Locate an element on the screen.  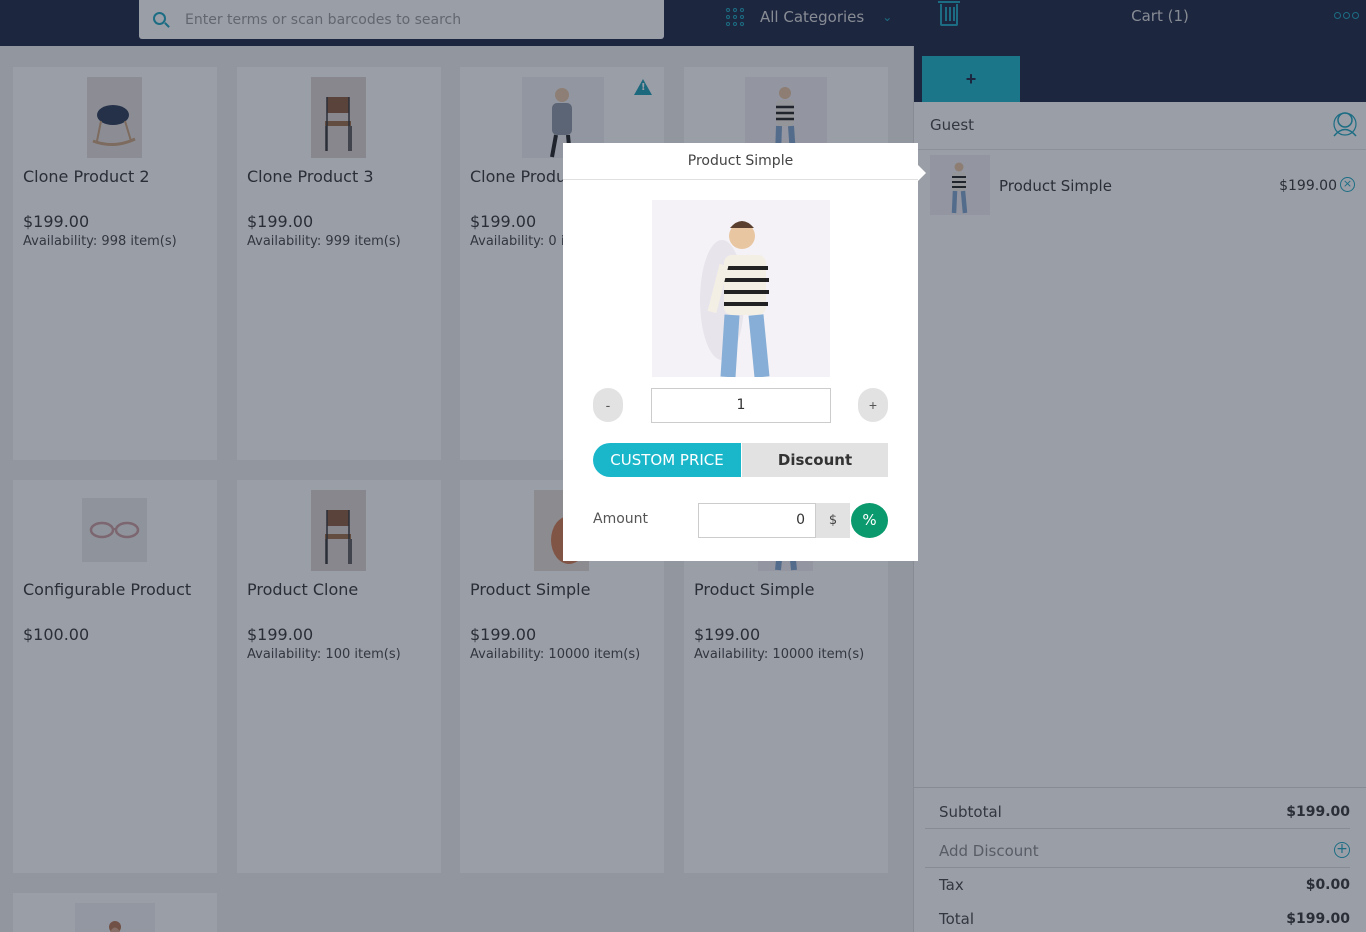
discount-tab: Discount is located at coordinates (815, 460).